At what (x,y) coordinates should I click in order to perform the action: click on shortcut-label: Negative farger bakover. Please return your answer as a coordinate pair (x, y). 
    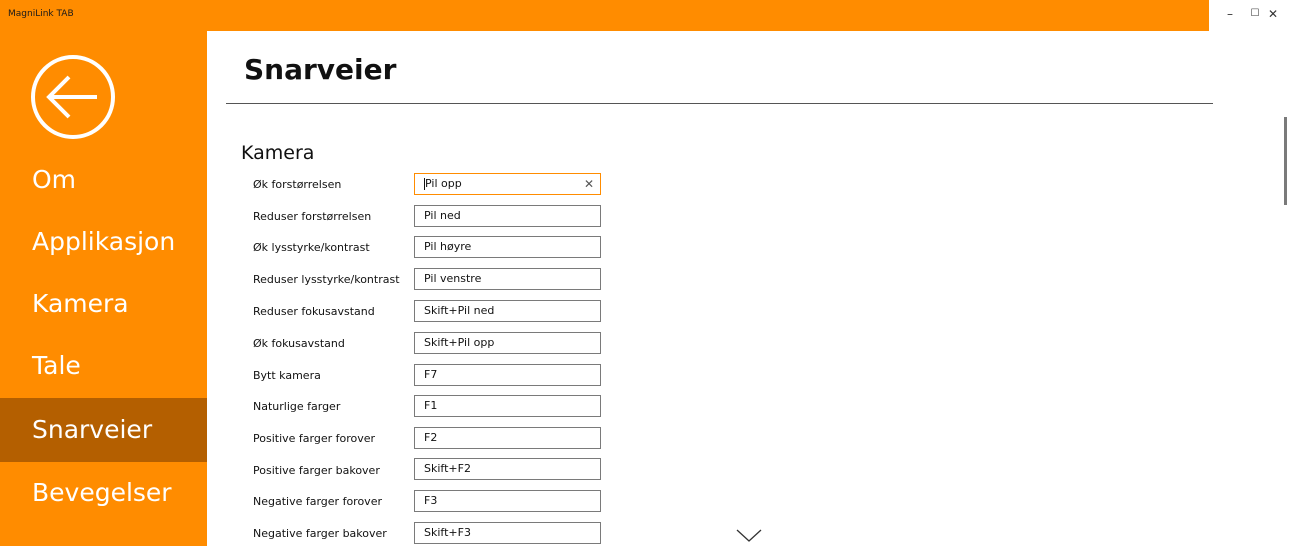
    Looking at the image, I should click on (320, 533).